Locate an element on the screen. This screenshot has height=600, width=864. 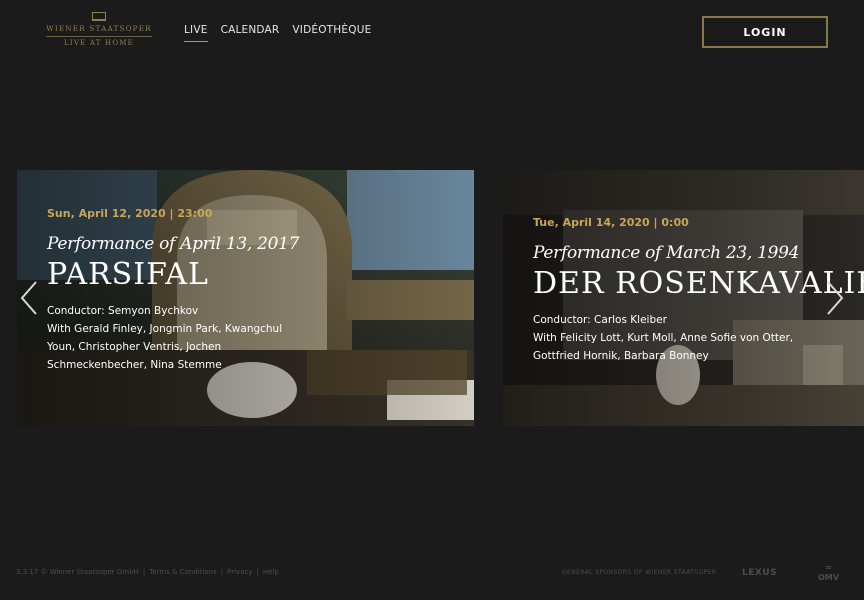
terms-link: Terms & Conditions is located at coordinates (183, 572).